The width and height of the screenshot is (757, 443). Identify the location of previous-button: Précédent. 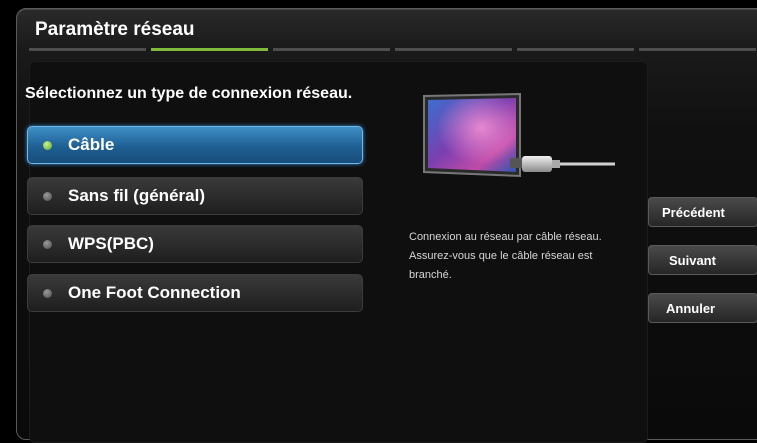
(702, 212).